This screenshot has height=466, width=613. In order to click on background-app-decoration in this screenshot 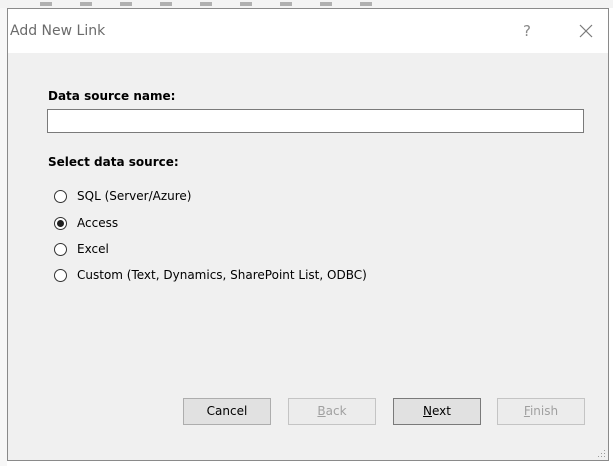, I will do `click(215, 4)`.